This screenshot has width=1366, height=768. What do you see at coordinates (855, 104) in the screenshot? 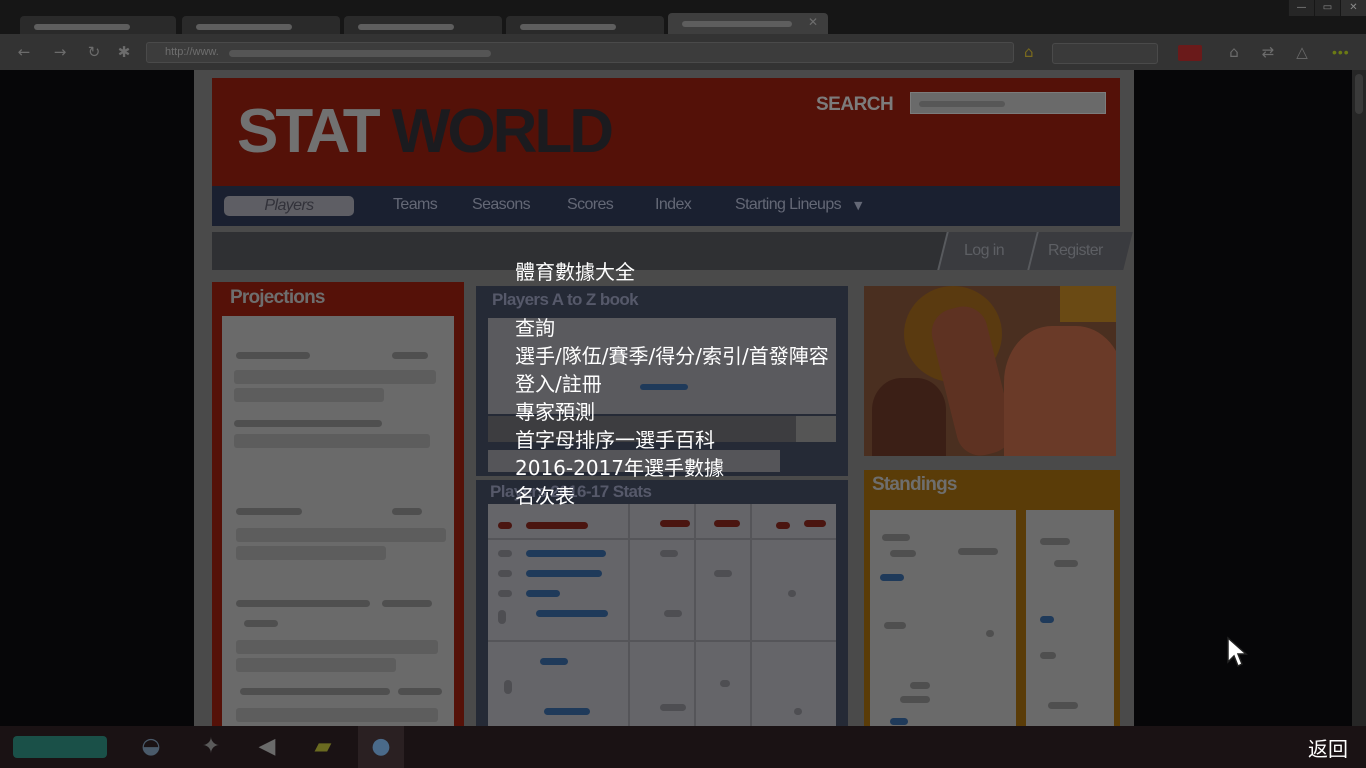
I see `search-label: SEARCH` at bounding box center [855, 104].